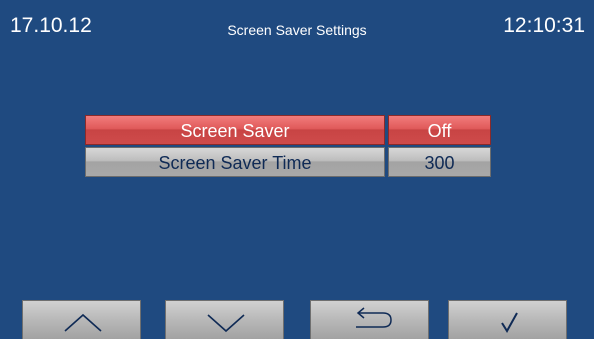 This screenshot has width=594, height=339. What do you see at coordinates (235, 162) in the screenshot?
I see `setting-label-screen-saver-time: Screen Saver Time` at bounding box center [235, 162].